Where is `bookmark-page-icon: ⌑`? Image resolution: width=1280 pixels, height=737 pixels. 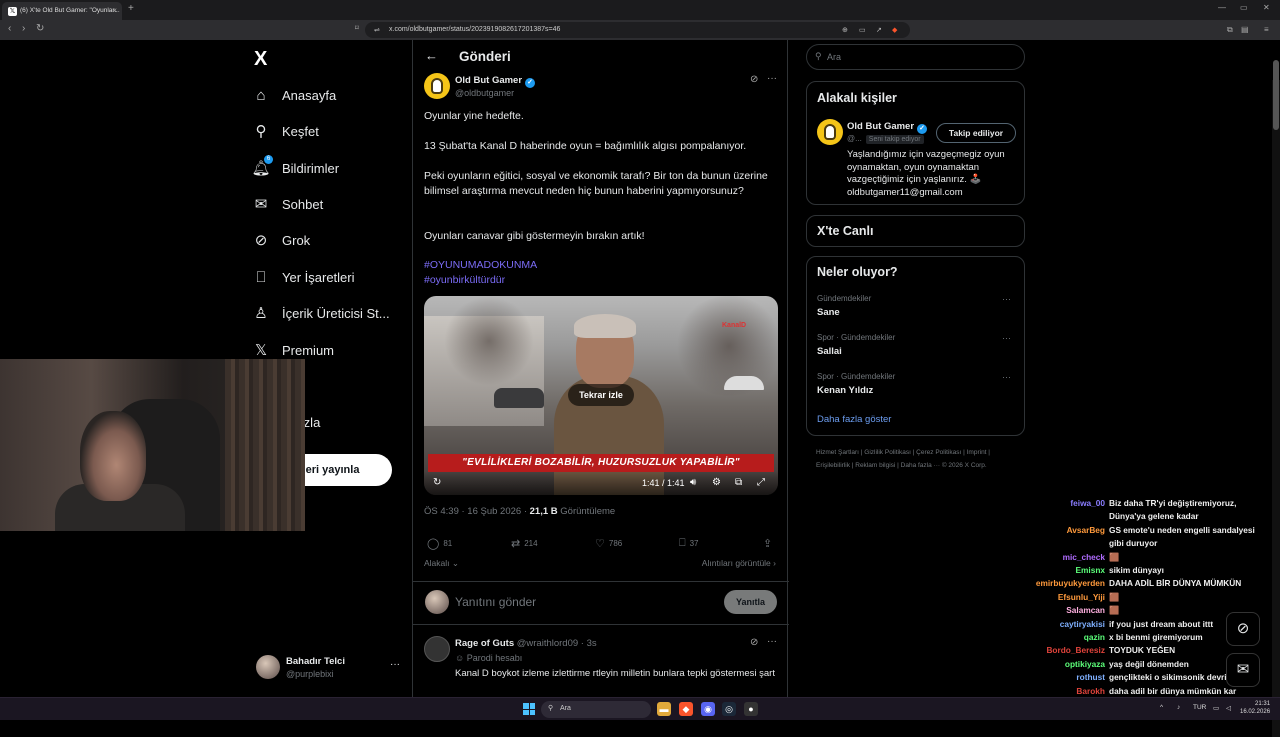 bookmark-page-icon: ⌑ is located at coordinates (357, 28).